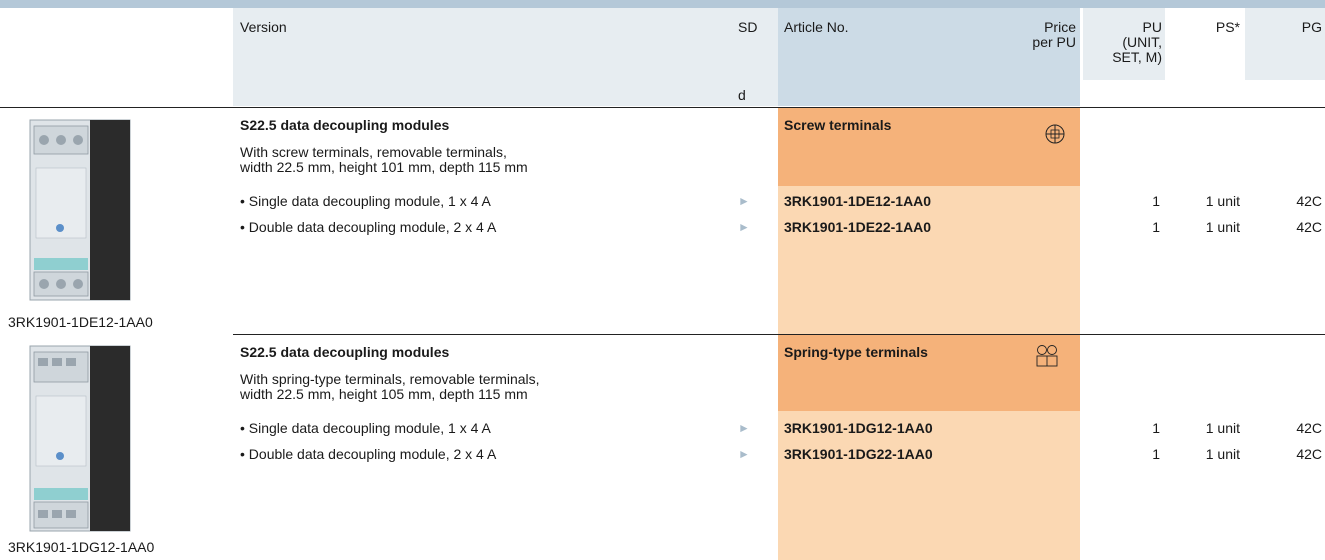  I want to click on terminal-label-1: Screw terminals, so click(838, 125).